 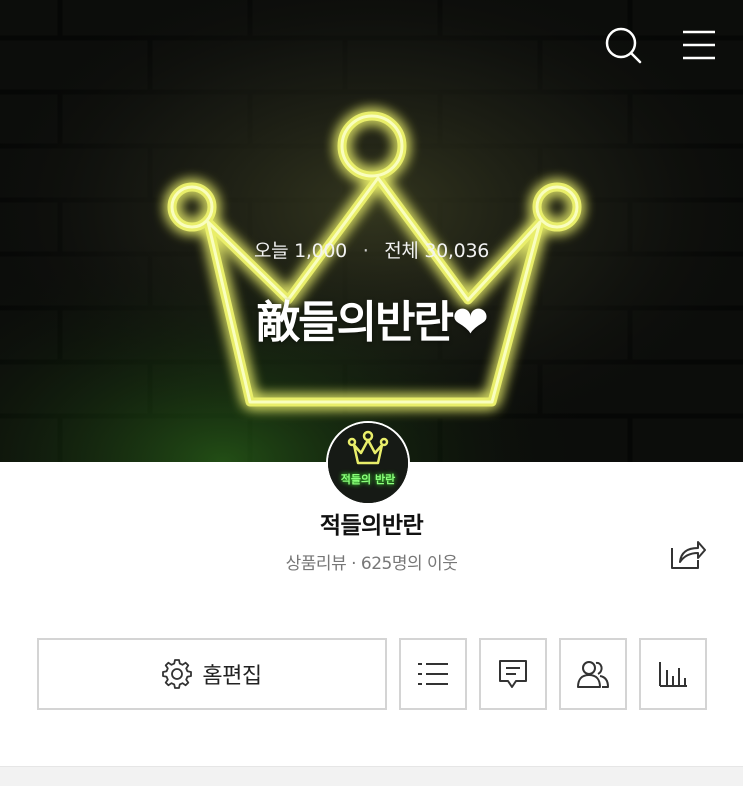 I want to click on post-list-button, so click(x=433, y=674).